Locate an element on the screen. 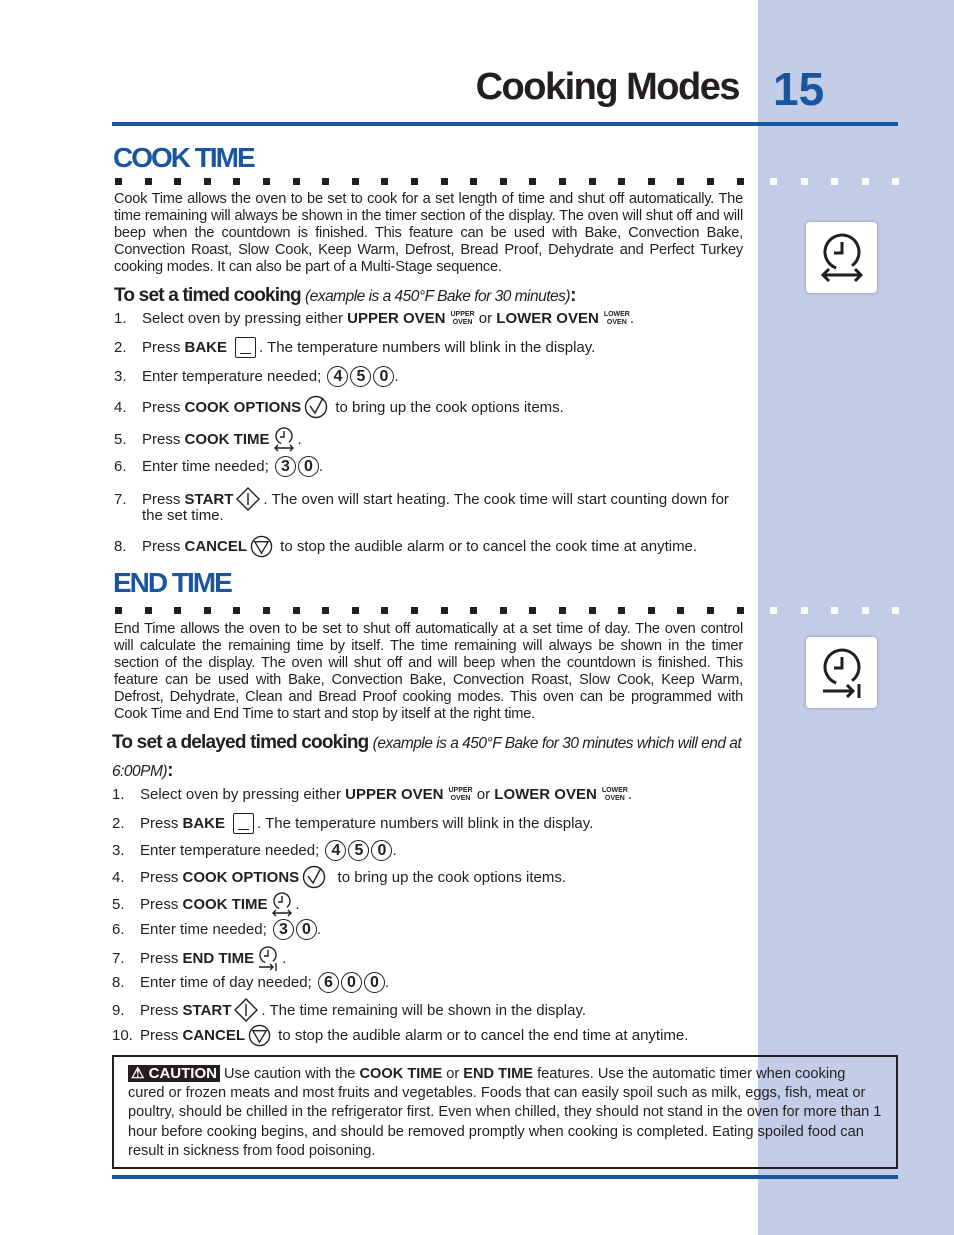 The height and width of the screenshot is (1235, 954). step-number: 8. is located at coordinates (118, 982).